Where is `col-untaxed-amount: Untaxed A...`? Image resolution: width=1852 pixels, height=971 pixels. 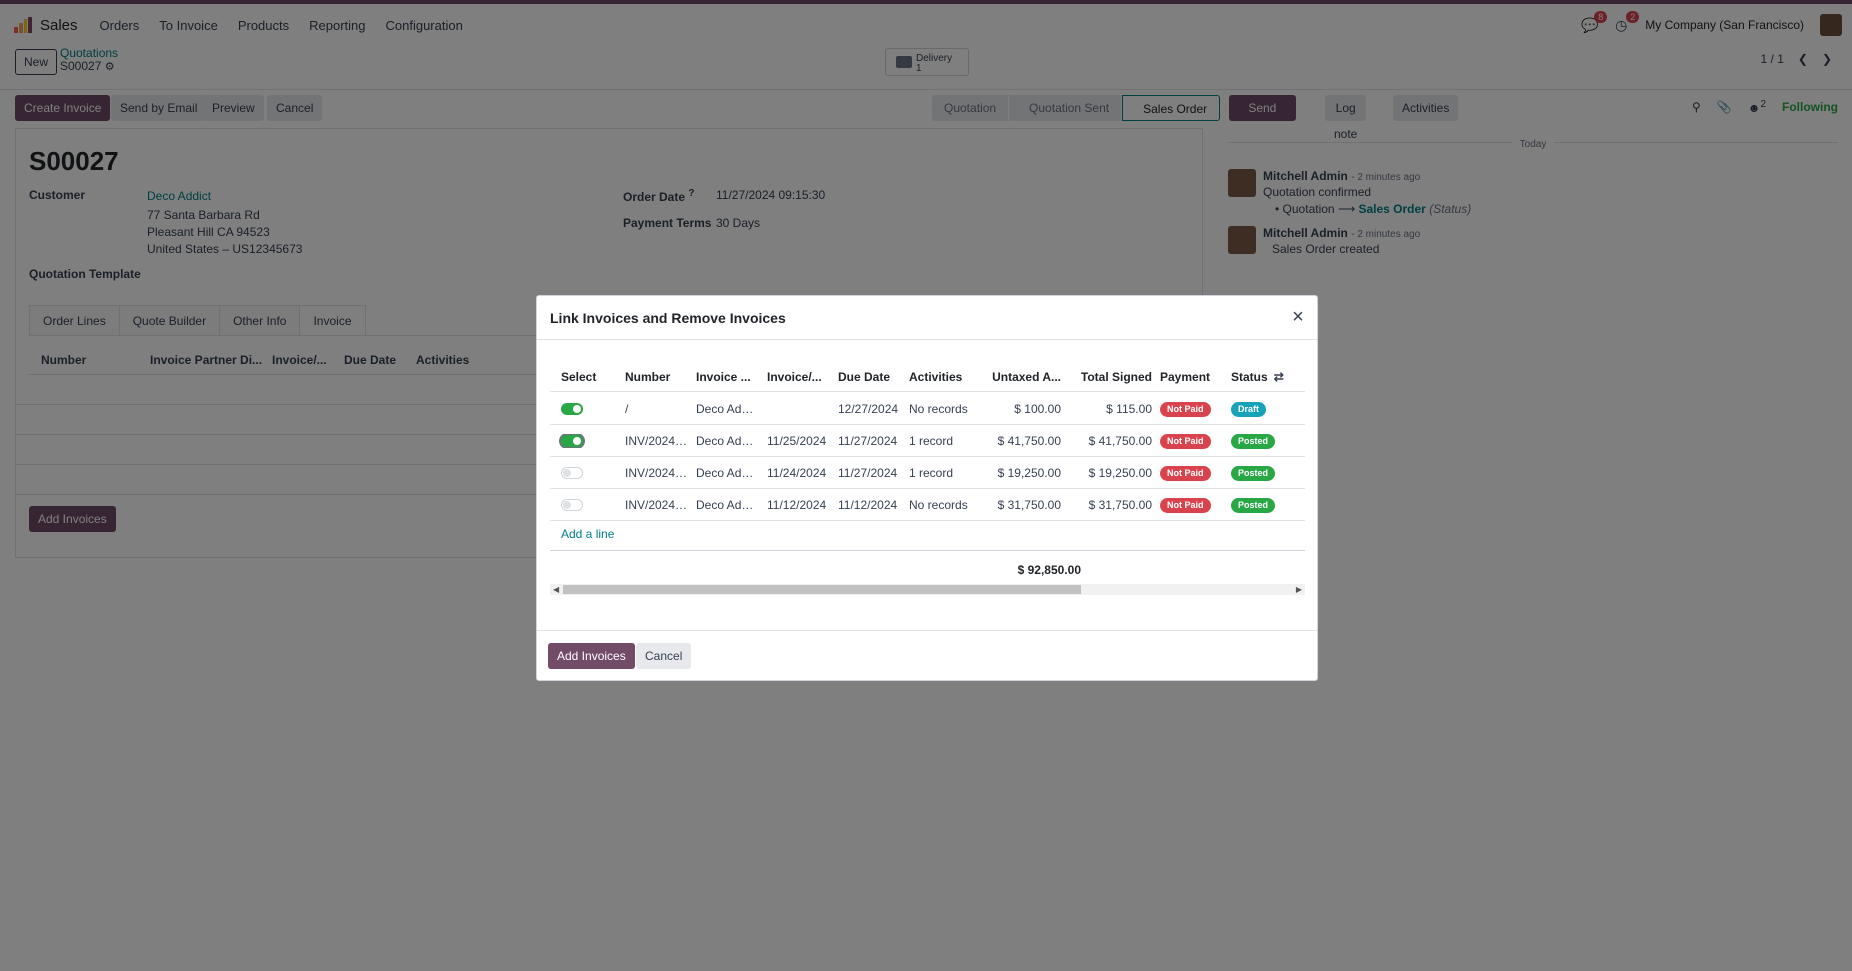
col-untaxed-amount: Untaxed A... is located at coordinates (1025, 377).